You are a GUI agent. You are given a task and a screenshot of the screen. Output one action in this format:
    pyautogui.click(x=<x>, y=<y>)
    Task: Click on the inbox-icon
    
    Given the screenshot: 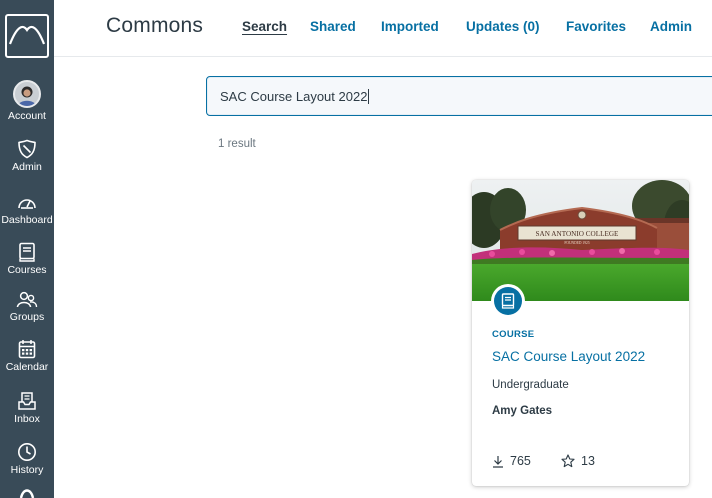 What is the action you would take?
    pyautogui.click(x=27, y=401)
    